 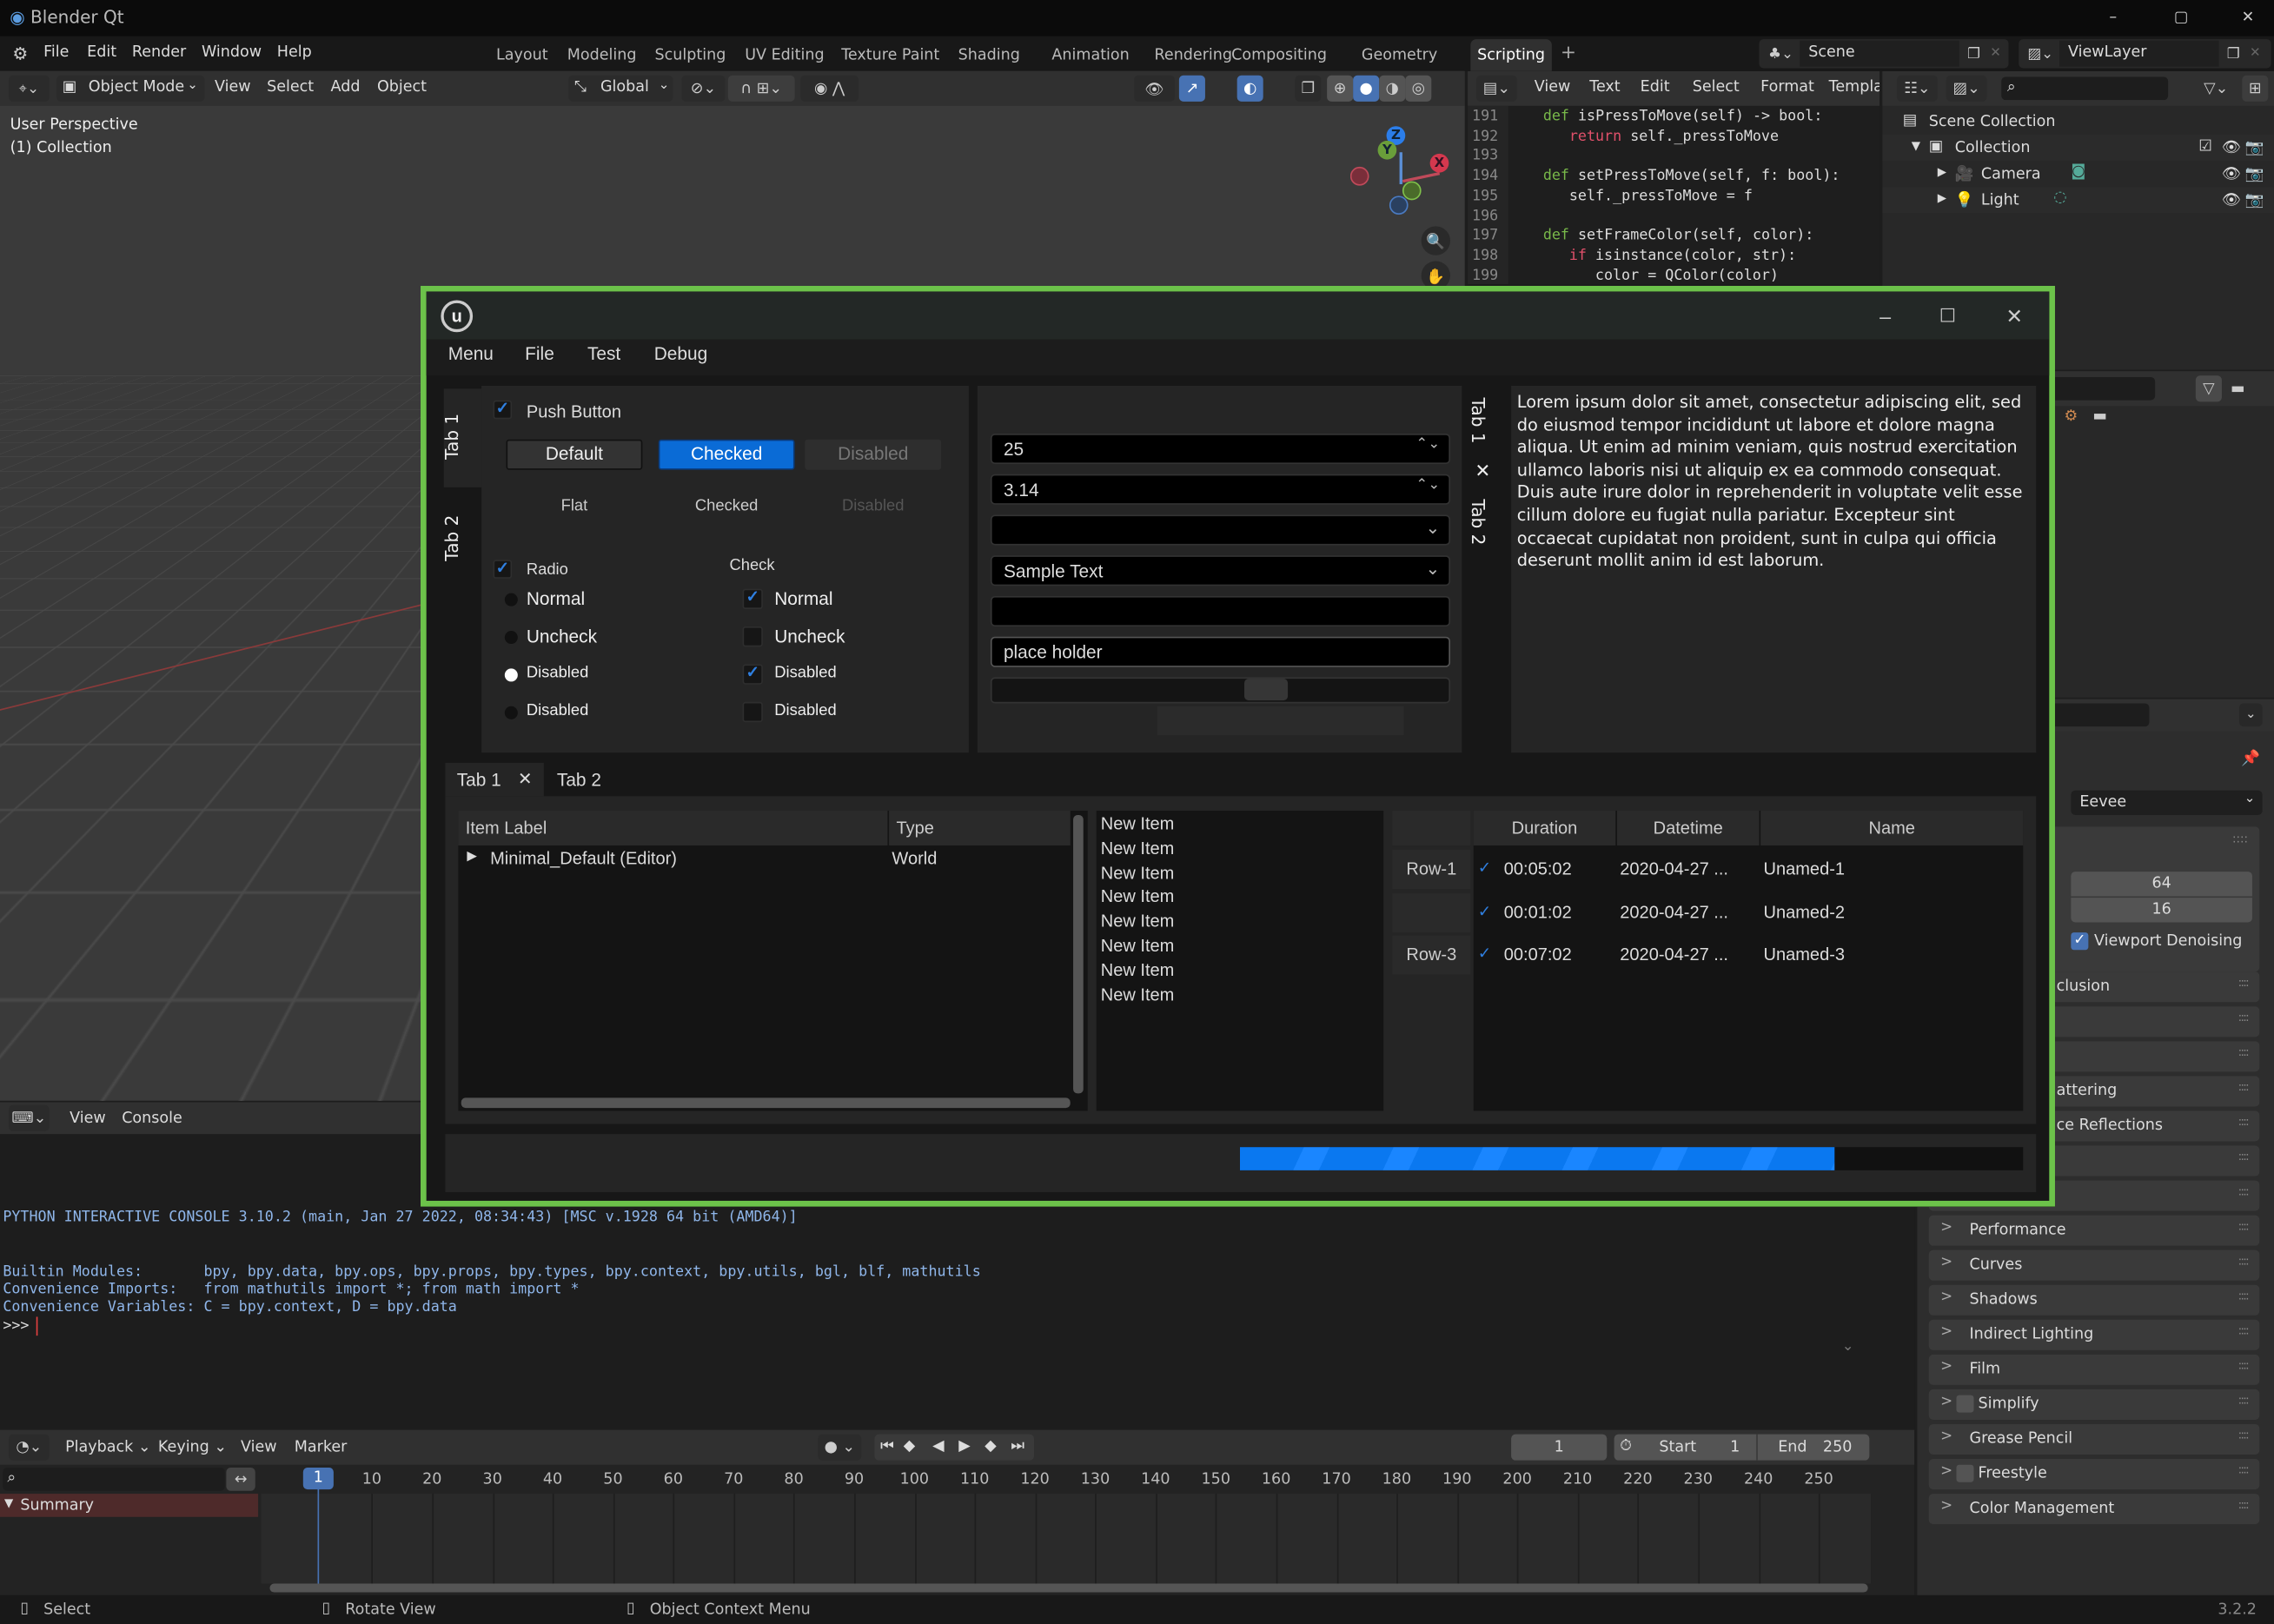 What do you see at coordinates (887, 1447) in the screenshot?
I see `jump-start-icon: ⏮` at bounding box center [887, 1447].